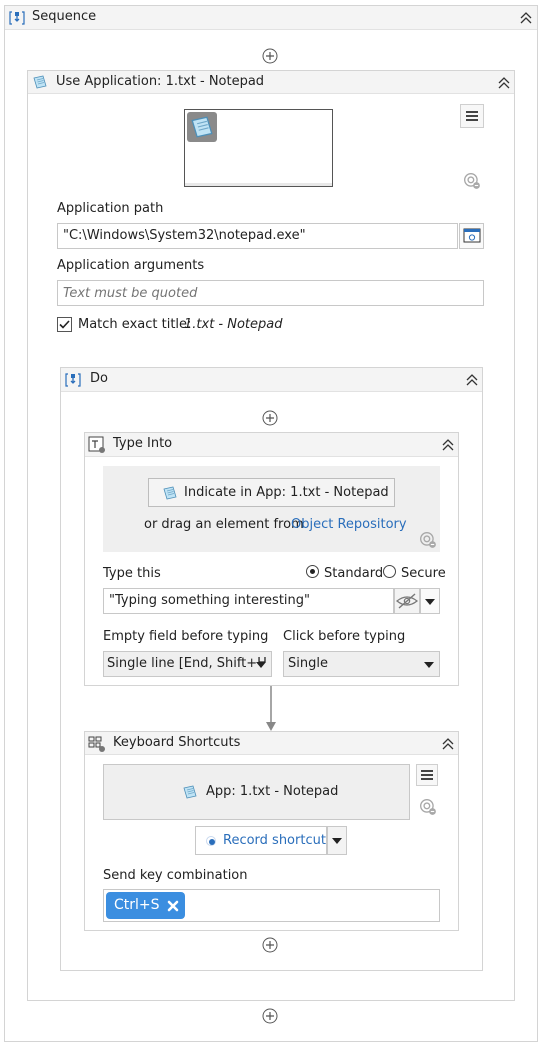 This screenshot has width=540, height=1045. What do you see at coordinates (271, 743) in the screenshot?
I see `keyboard-shortcuts-header: Keyboard Shortcuts` at bounding box center [271, 743].